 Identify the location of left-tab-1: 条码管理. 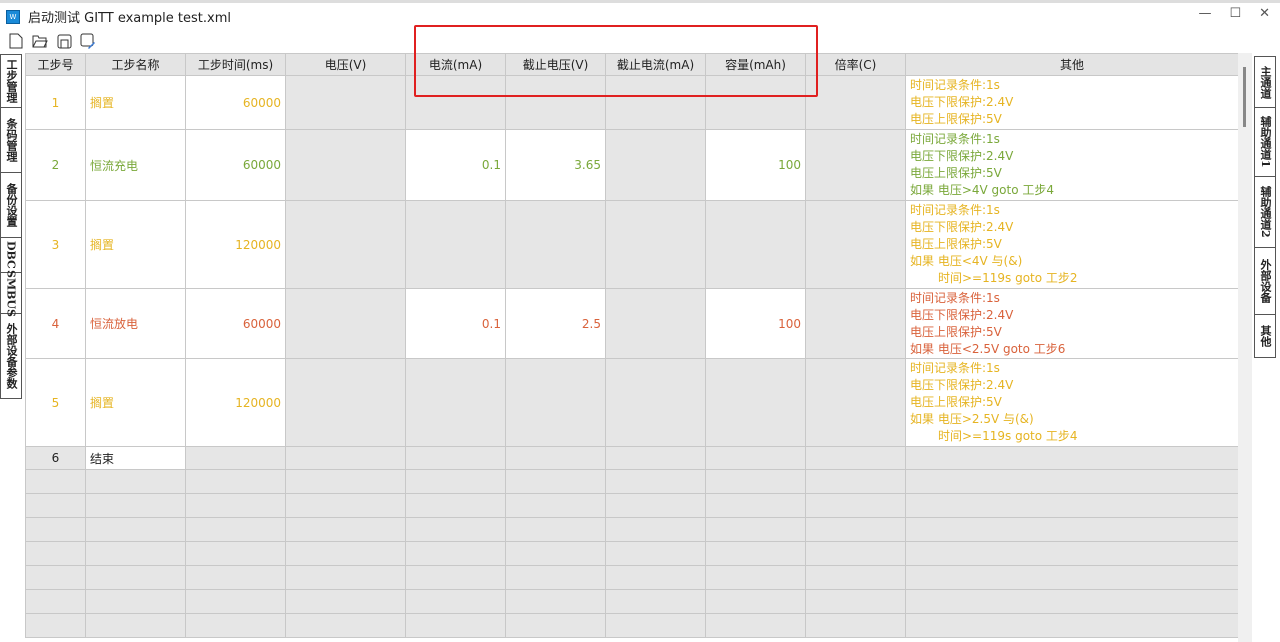
(11, 140).